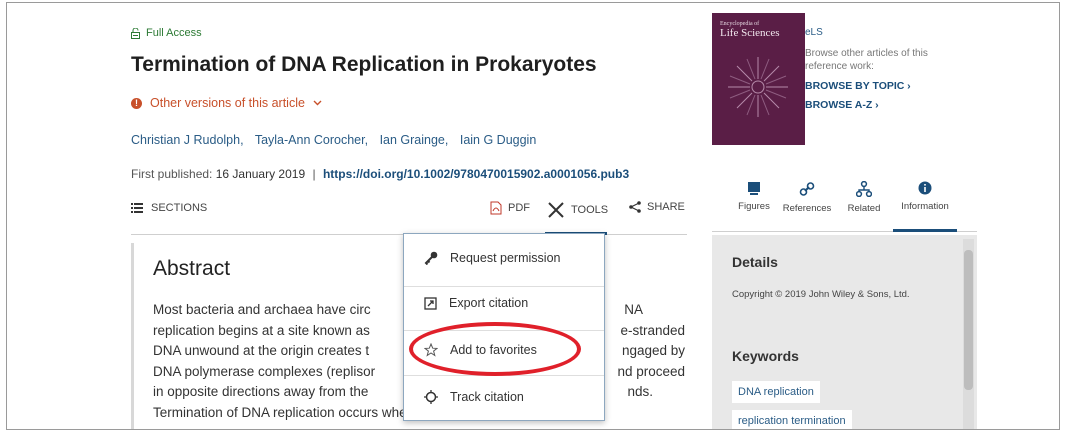 This screenshot has height=432, width=1066. What do you see at coordinates (776, 392) in the screenshot?
I see `keyword-tag: DNA replication` at bounding box center [776, 392].